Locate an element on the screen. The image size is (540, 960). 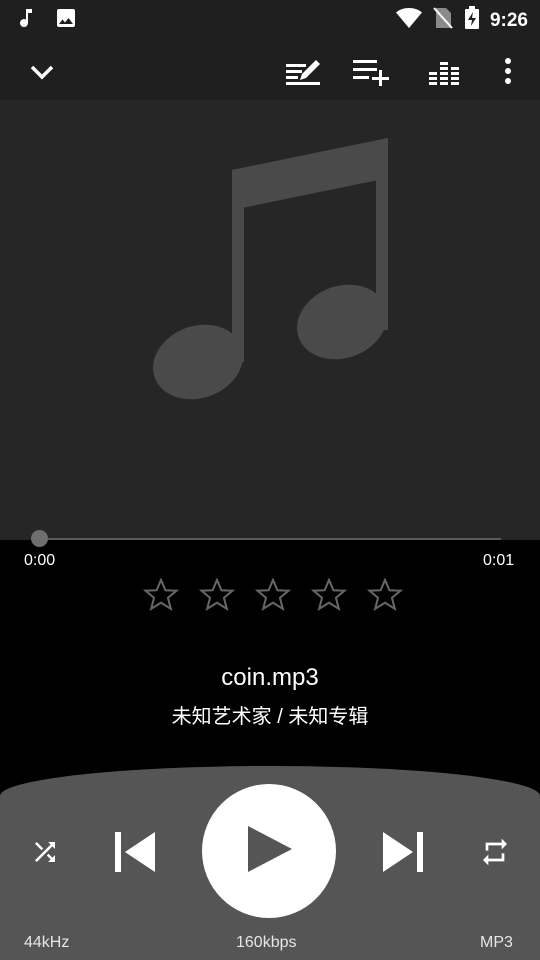
wifi-icon is located at coordinates (408, 20).